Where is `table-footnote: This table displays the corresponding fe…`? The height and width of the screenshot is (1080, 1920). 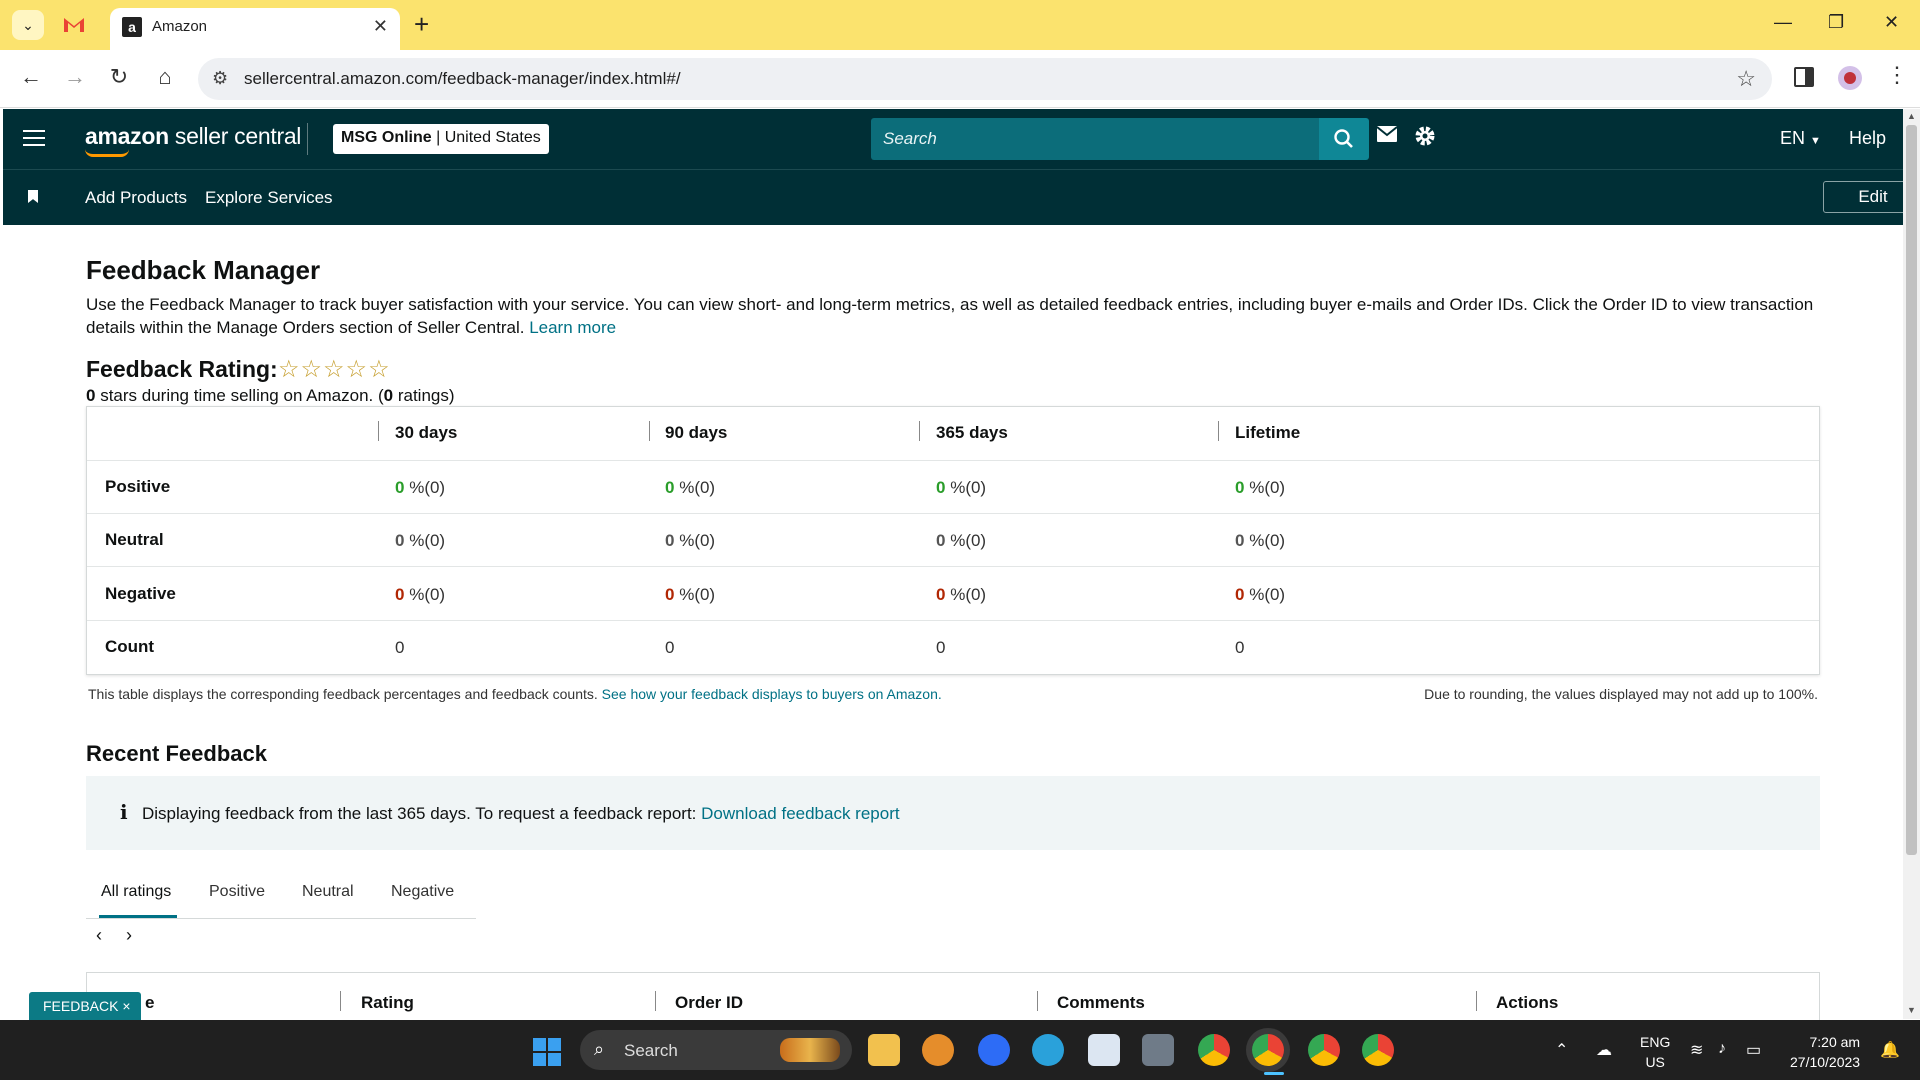
table-footnote: This table displays the corresponding fe… is located at coordinates (515, 694).